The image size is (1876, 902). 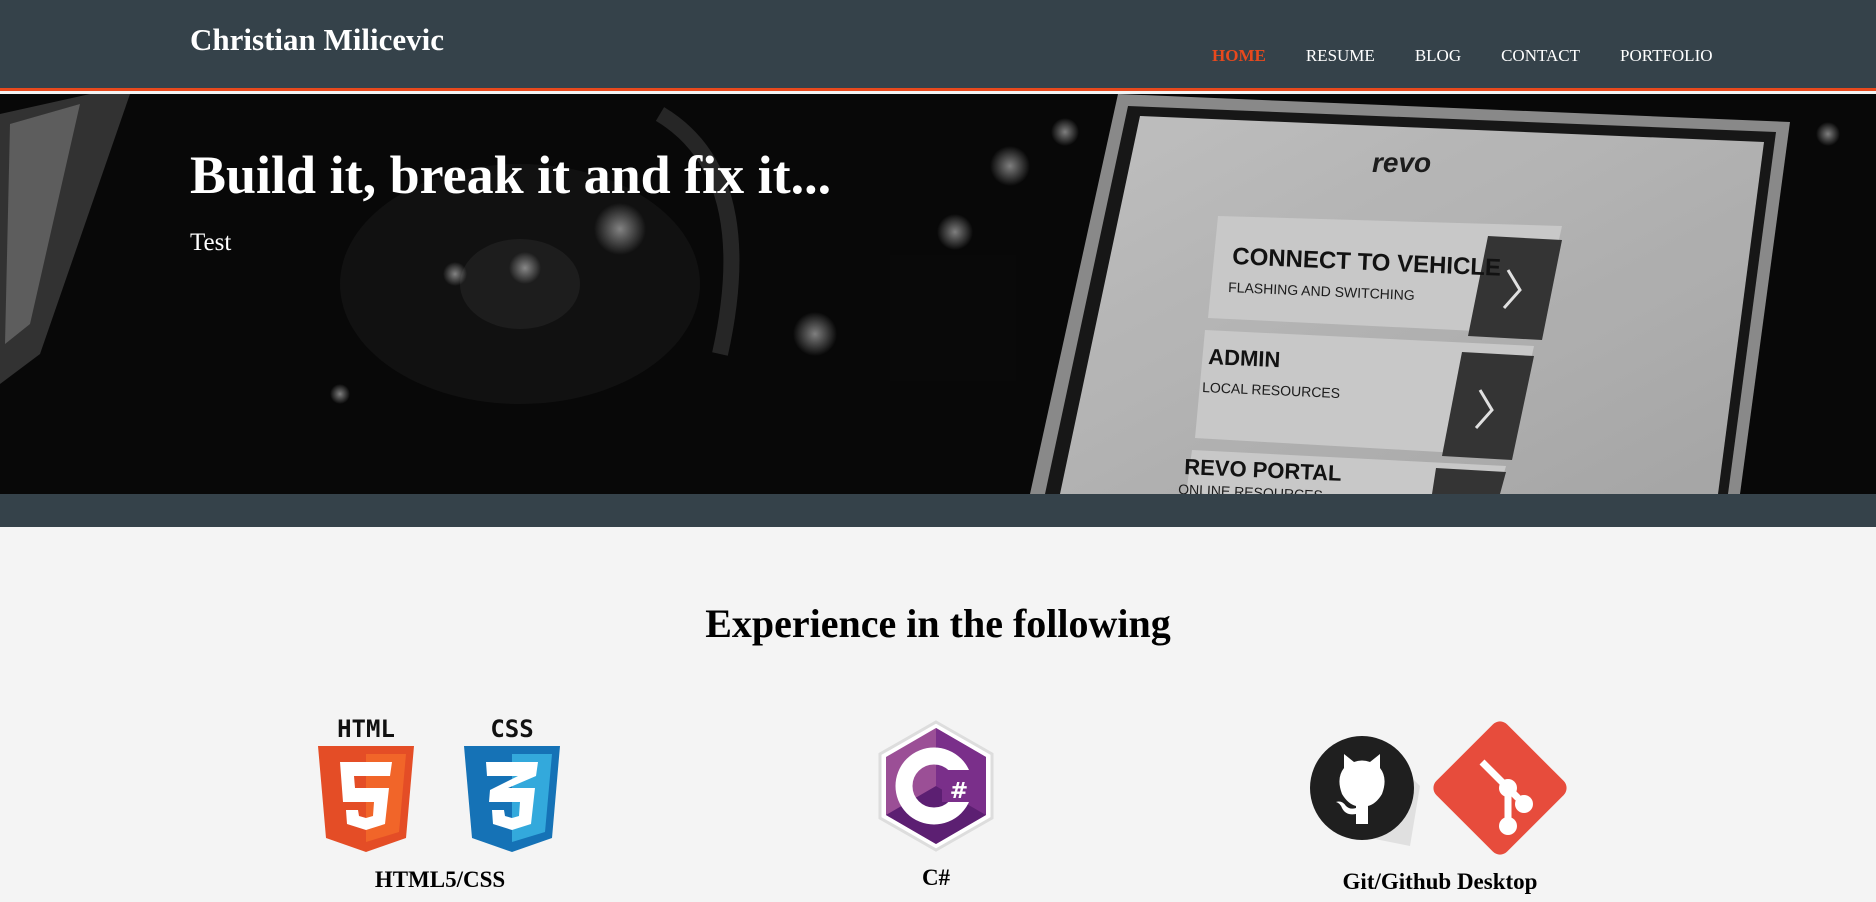 I want to click on hero-subtitle: Test, so click(x=211, y=242).